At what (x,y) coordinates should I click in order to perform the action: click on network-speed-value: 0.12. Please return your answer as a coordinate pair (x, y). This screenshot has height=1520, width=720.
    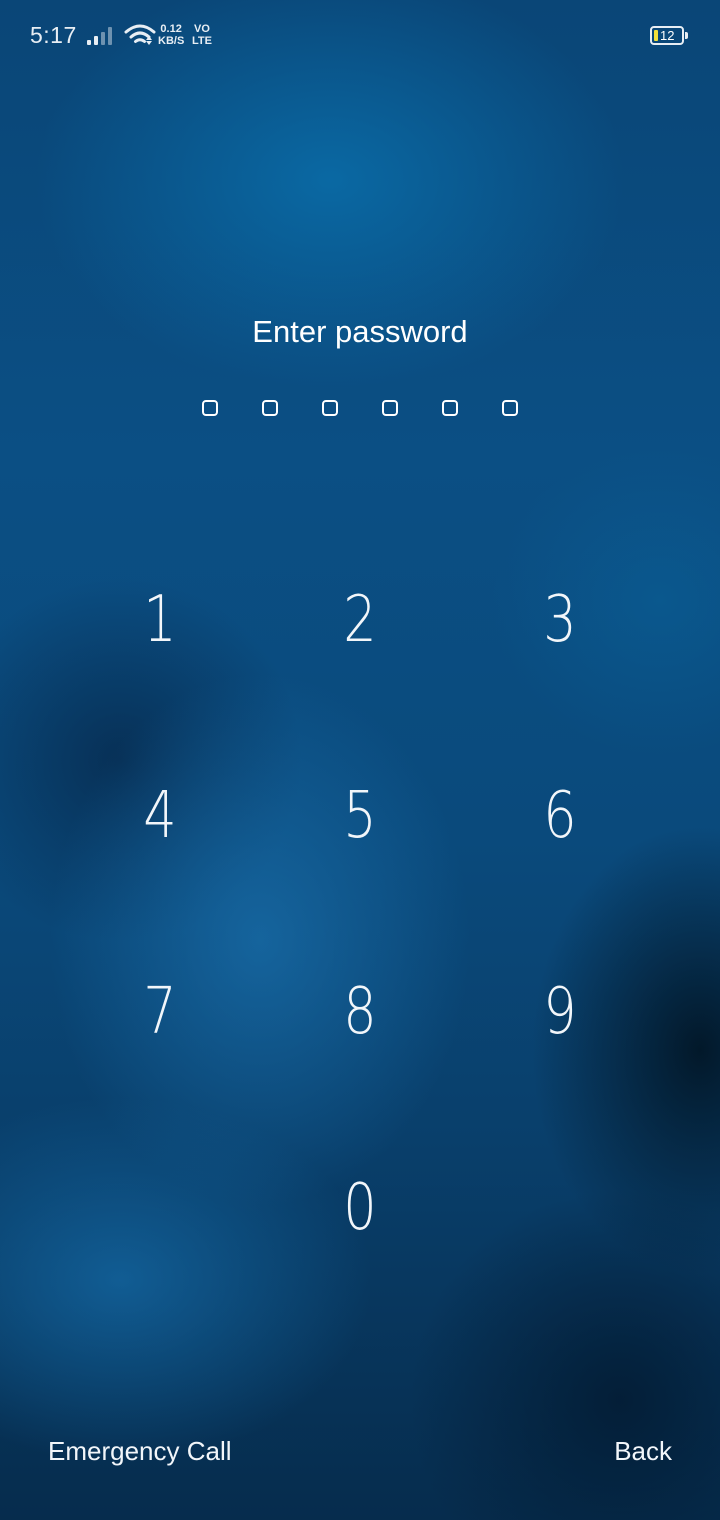
    Looking at the image, I should click on (171, 29).